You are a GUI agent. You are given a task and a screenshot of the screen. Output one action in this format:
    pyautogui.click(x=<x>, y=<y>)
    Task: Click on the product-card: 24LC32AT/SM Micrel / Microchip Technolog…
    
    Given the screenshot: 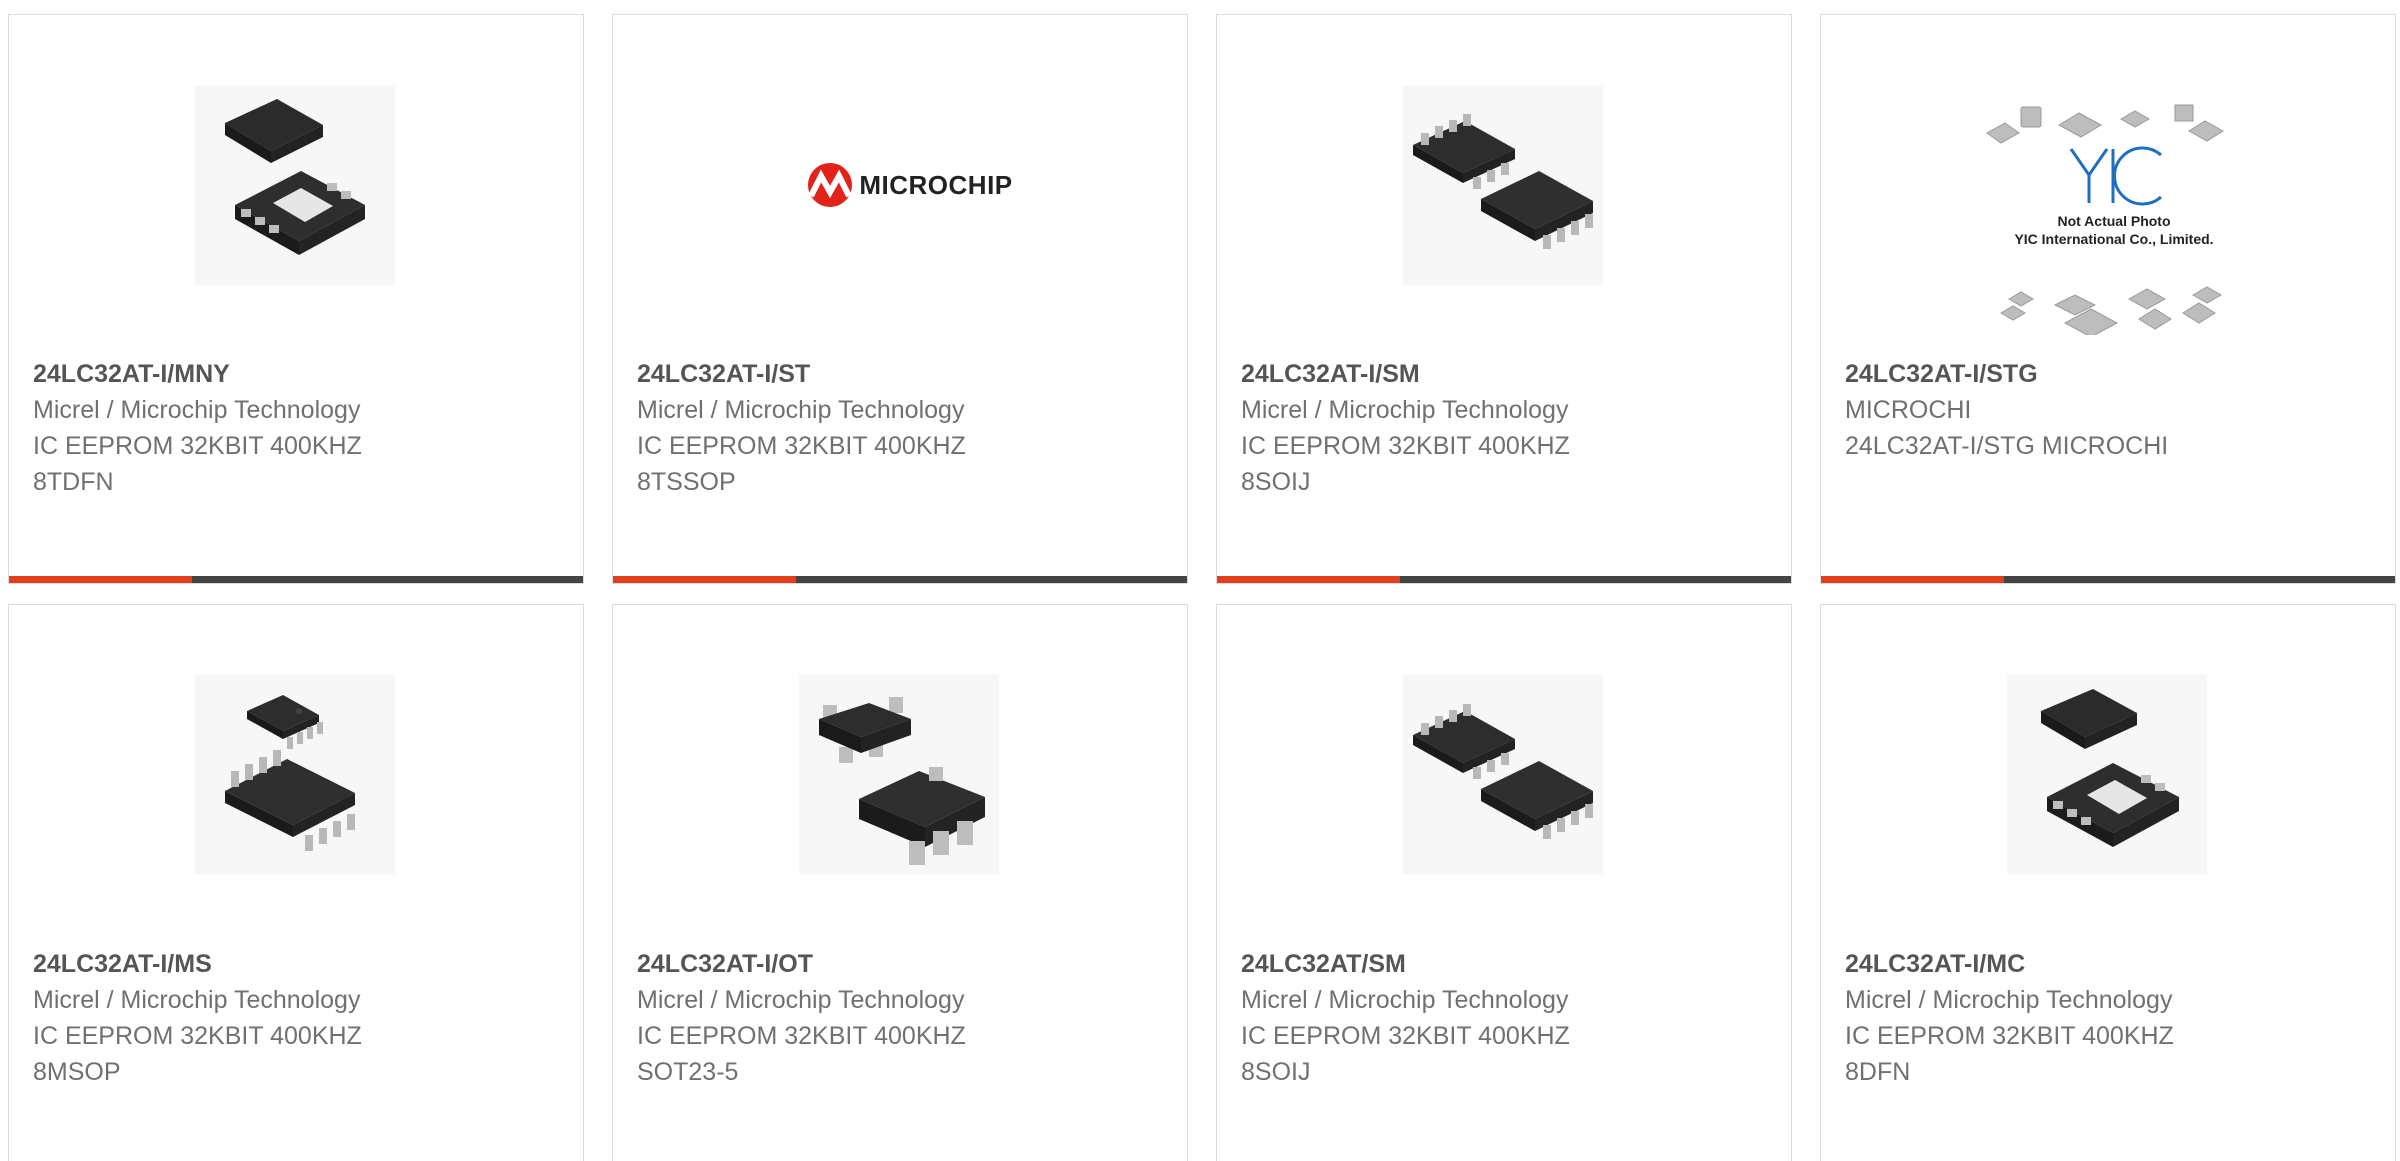 What is the action you would take?
    pyautogui.click(x=1504, y=882)
    